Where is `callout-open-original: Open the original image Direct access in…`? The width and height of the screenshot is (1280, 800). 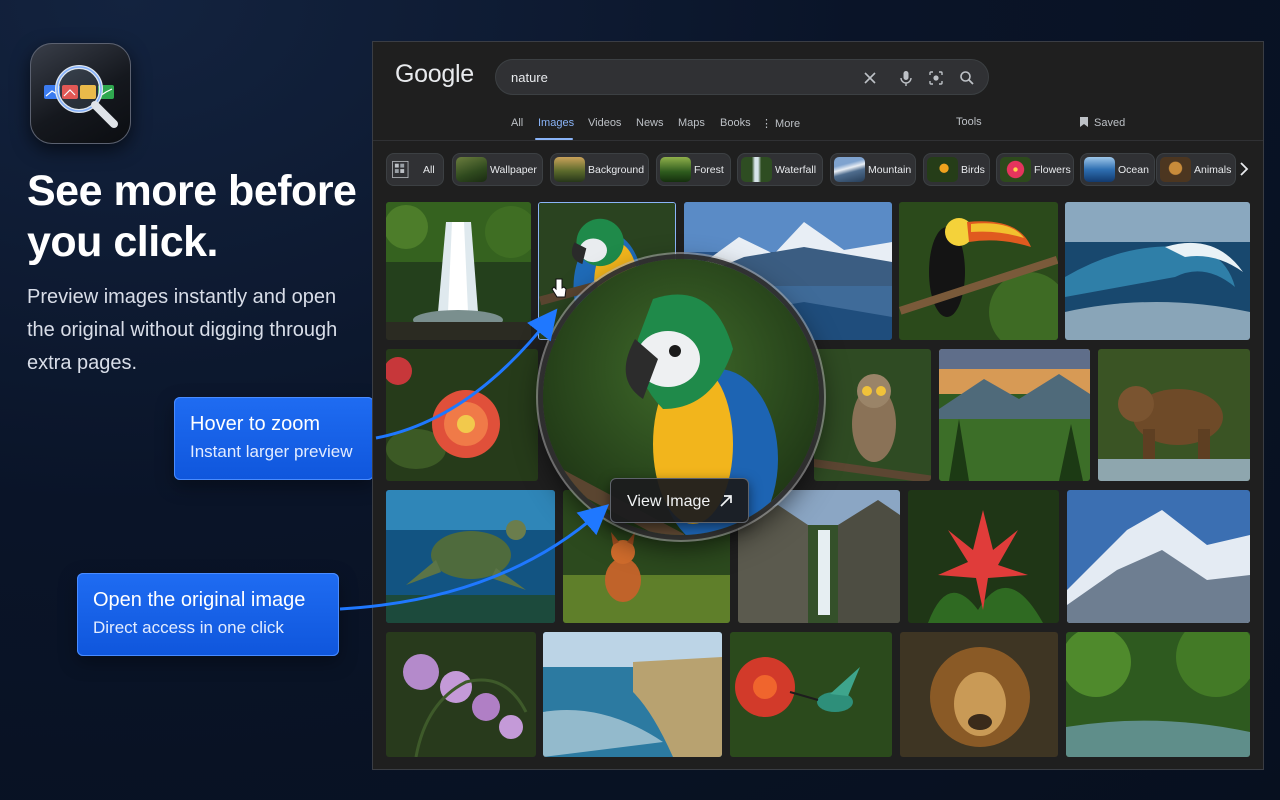
callout-open-original: Open the original image Direct access in… is located at coordinates (208, 614).